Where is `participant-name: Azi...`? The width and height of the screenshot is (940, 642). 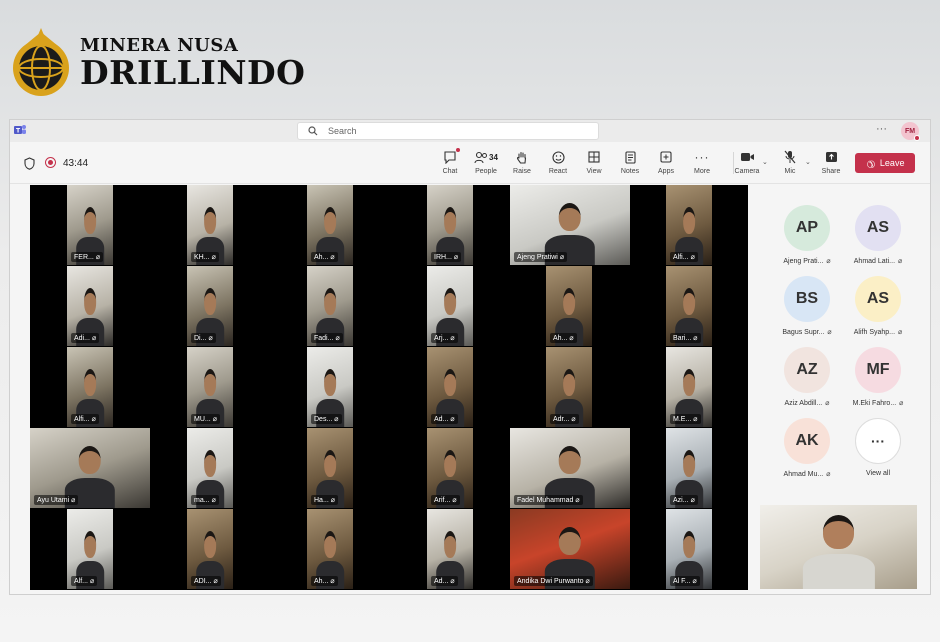
participant-name: Azi... is located at coordinates (681, 500).